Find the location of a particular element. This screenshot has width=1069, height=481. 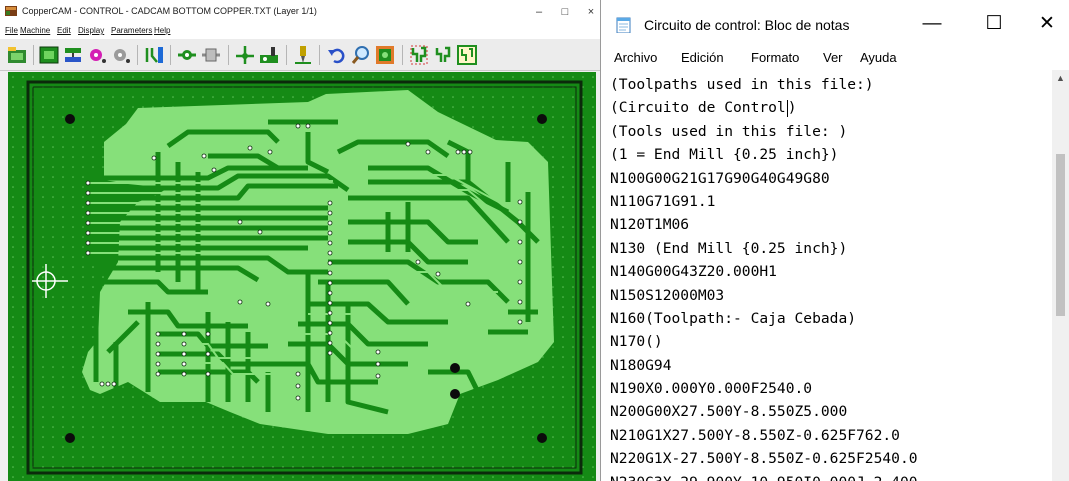

gcode-line: (Toolpaths used in this file:) is located at coordinates (742, 84).